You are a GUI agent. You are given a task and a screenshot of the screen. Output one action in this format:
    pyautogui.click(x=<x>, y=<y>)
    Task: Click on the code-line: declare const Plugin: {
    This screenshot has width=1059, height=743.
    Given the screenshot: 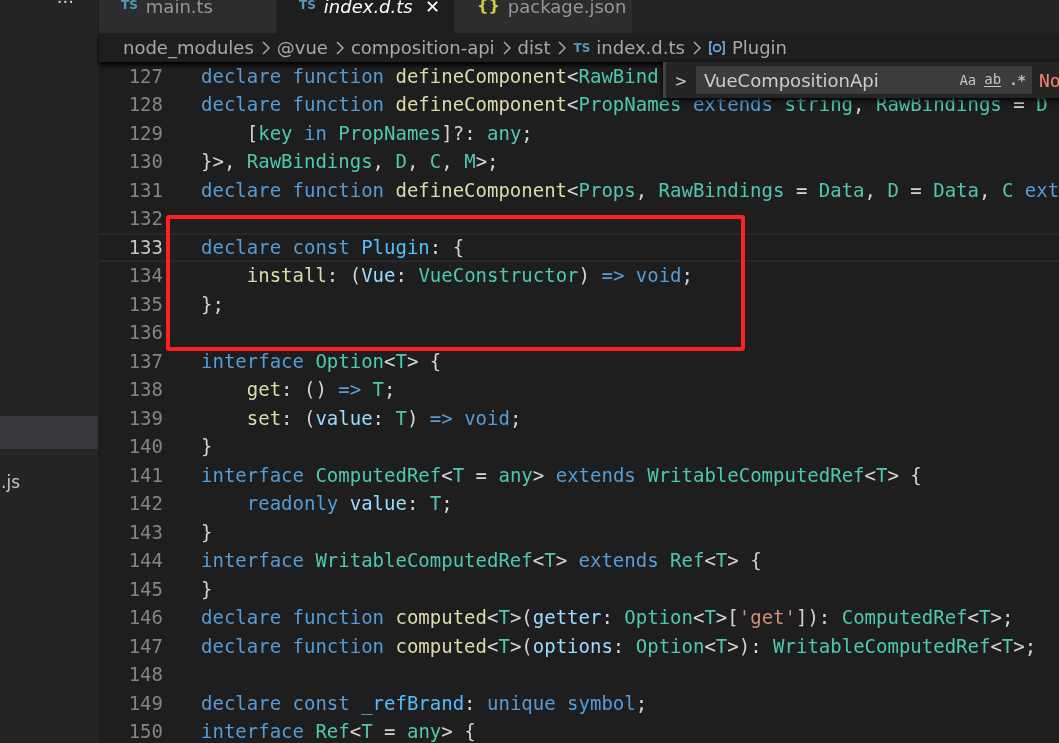 What is the action you would take?
    pyautogui.click(x=333, y=247)
    